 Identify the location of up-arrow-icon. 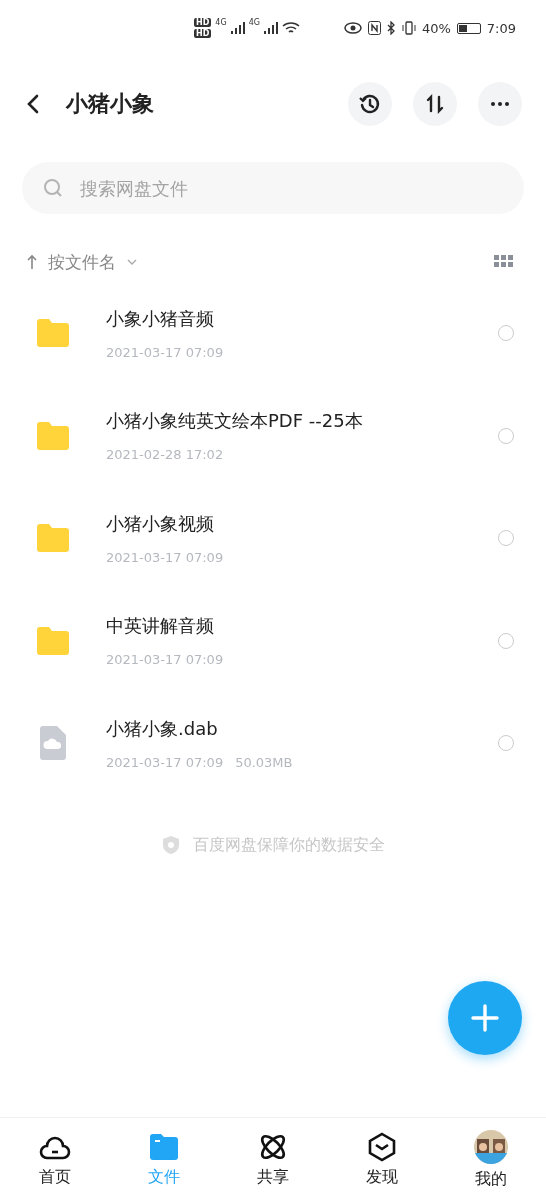
(32, 262).